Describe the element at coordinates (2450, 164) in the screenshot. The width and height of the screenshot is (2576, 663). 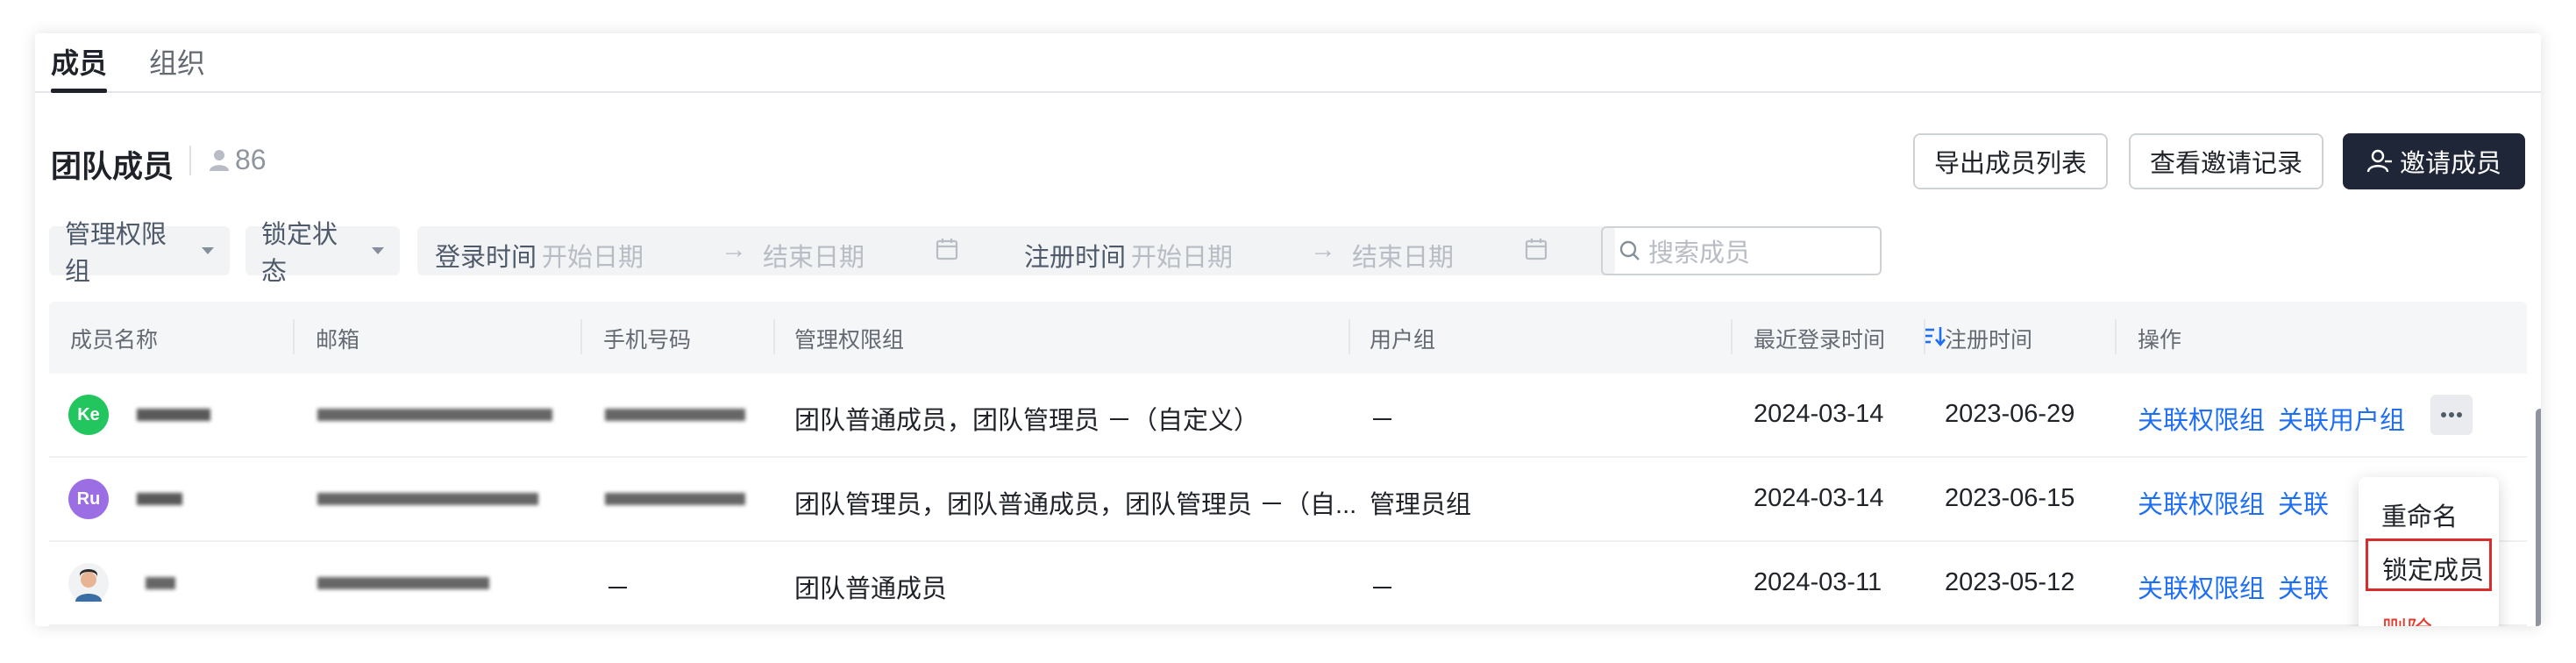
I see `invite-member-label: 邀请成员` at that location.